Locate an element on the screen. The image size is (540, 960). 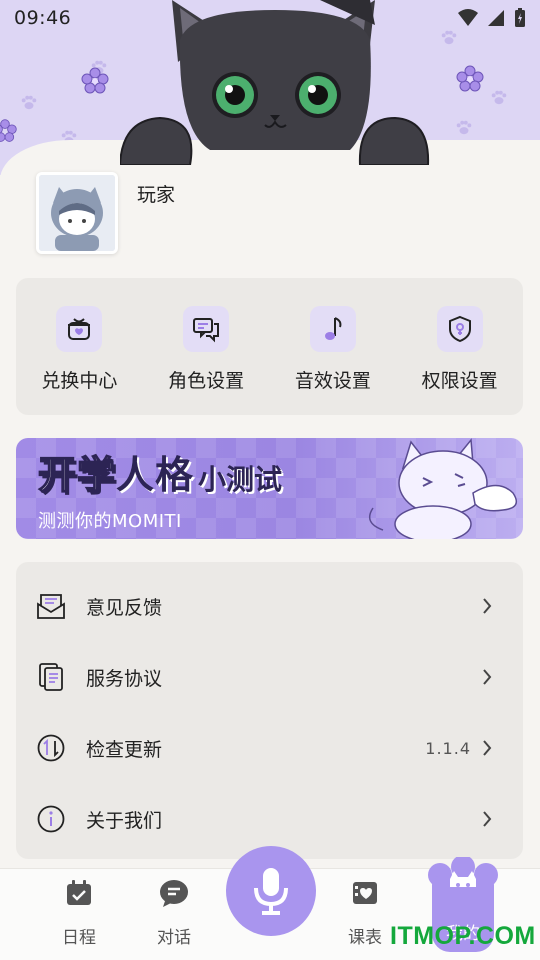
watermark: ITMOP.COM is located at coordinates (463, 936).